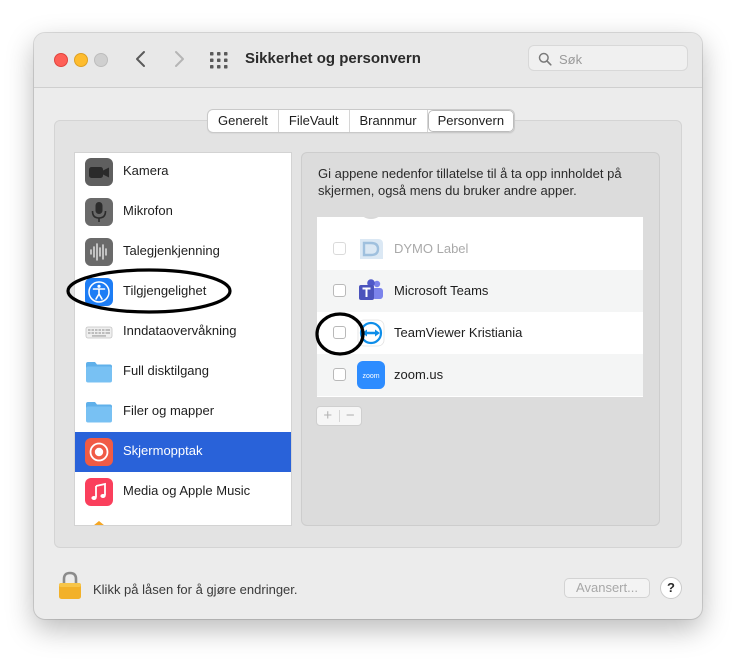  Describe the element at coordinates (371, 218) in the screenshot. I see `scrolled-app-icon-partial` at that location.